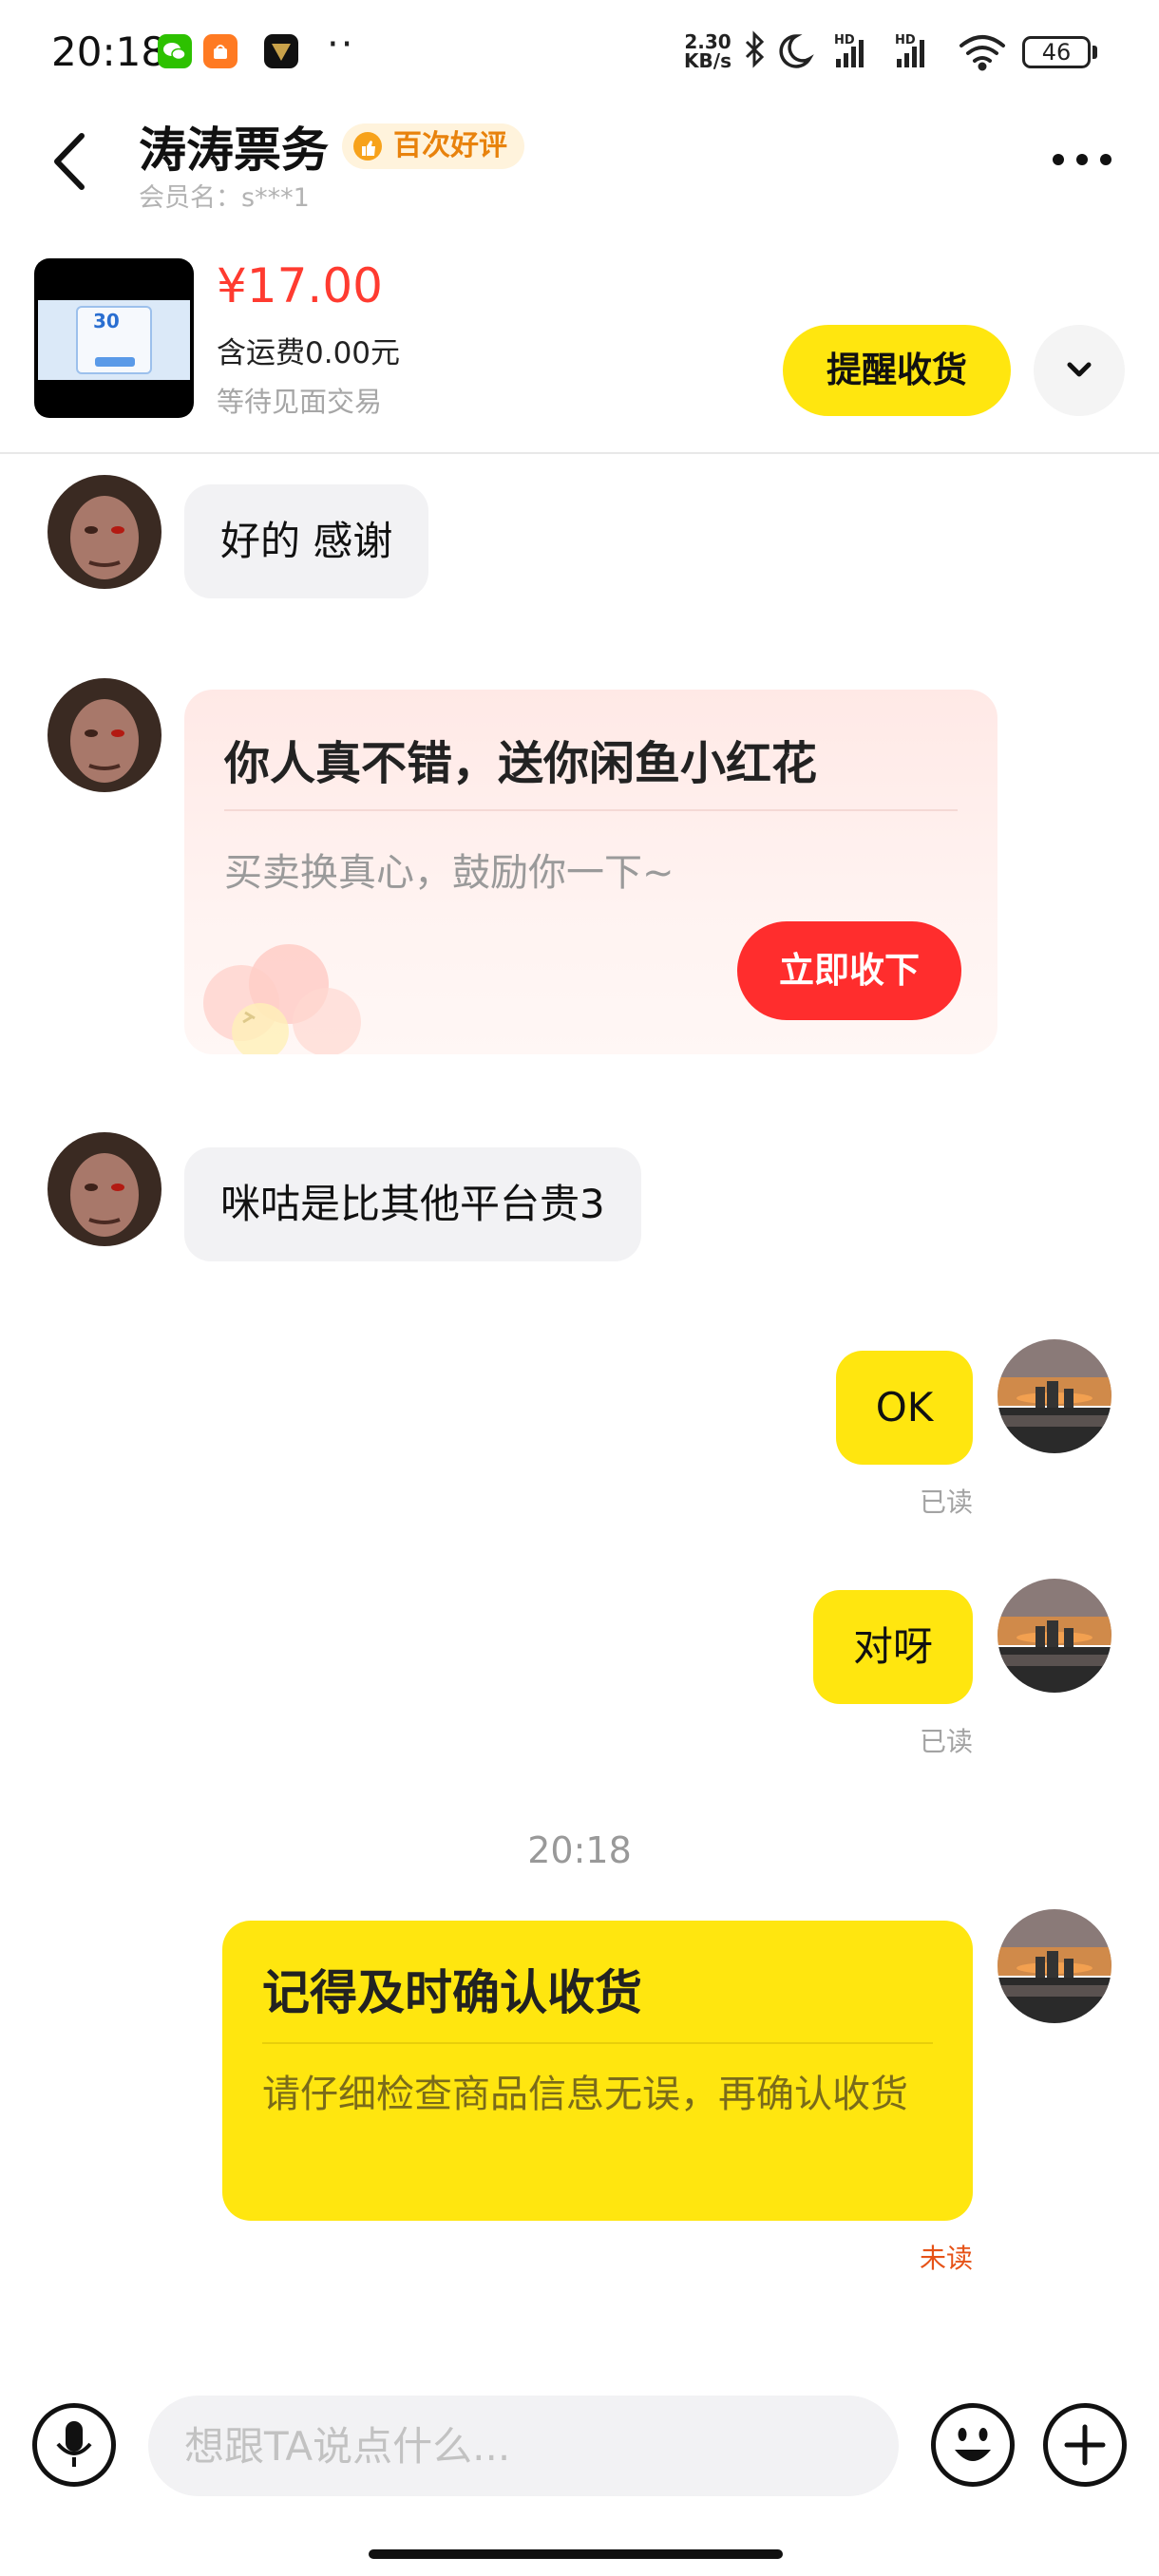  What do you see at coordinates (576, 2554) in the screenshot?
I see `home-indicator` at bounding box center [576, 2554].